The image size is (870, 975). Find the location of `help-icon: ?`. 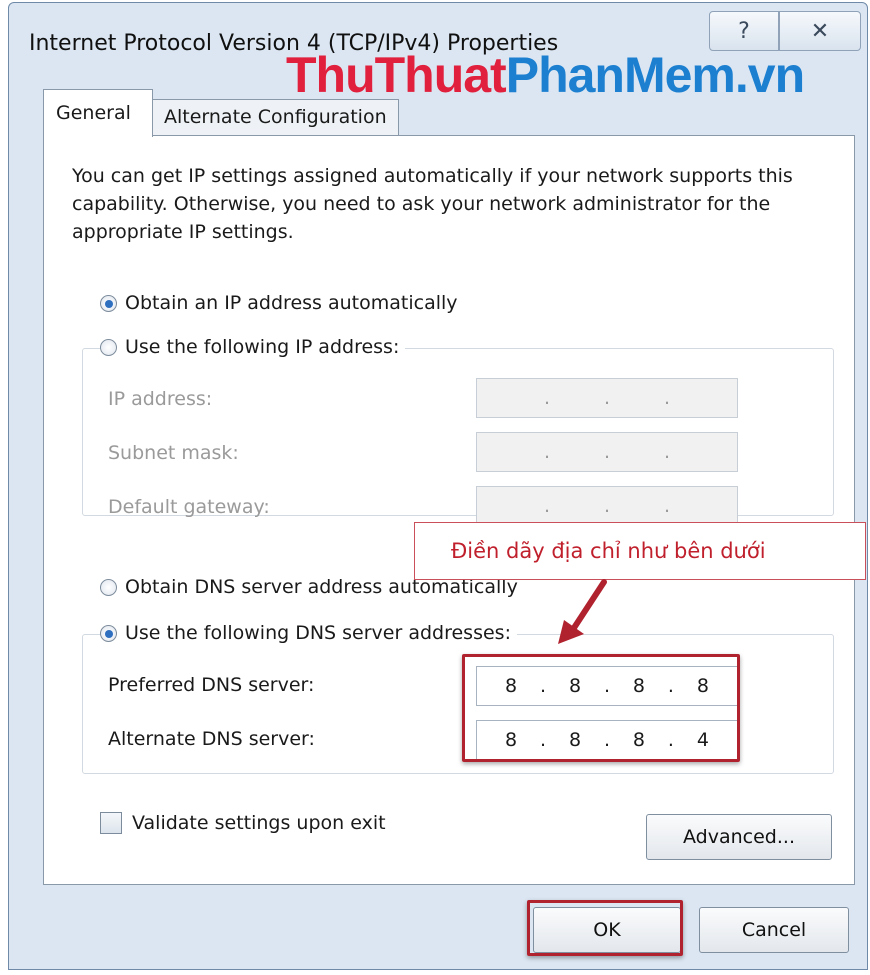

help-icon: ? is located at coordinates (744, 31).